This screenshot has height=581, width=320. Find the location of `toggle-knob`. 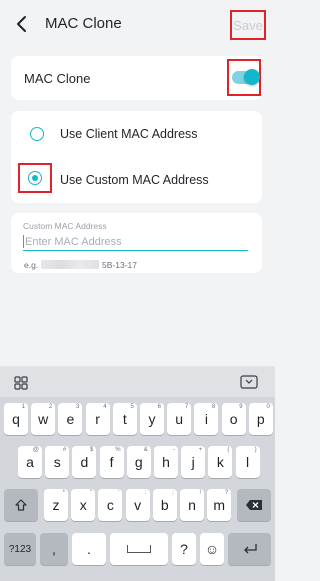

toggle-knob is located at coordinates (252, 77).